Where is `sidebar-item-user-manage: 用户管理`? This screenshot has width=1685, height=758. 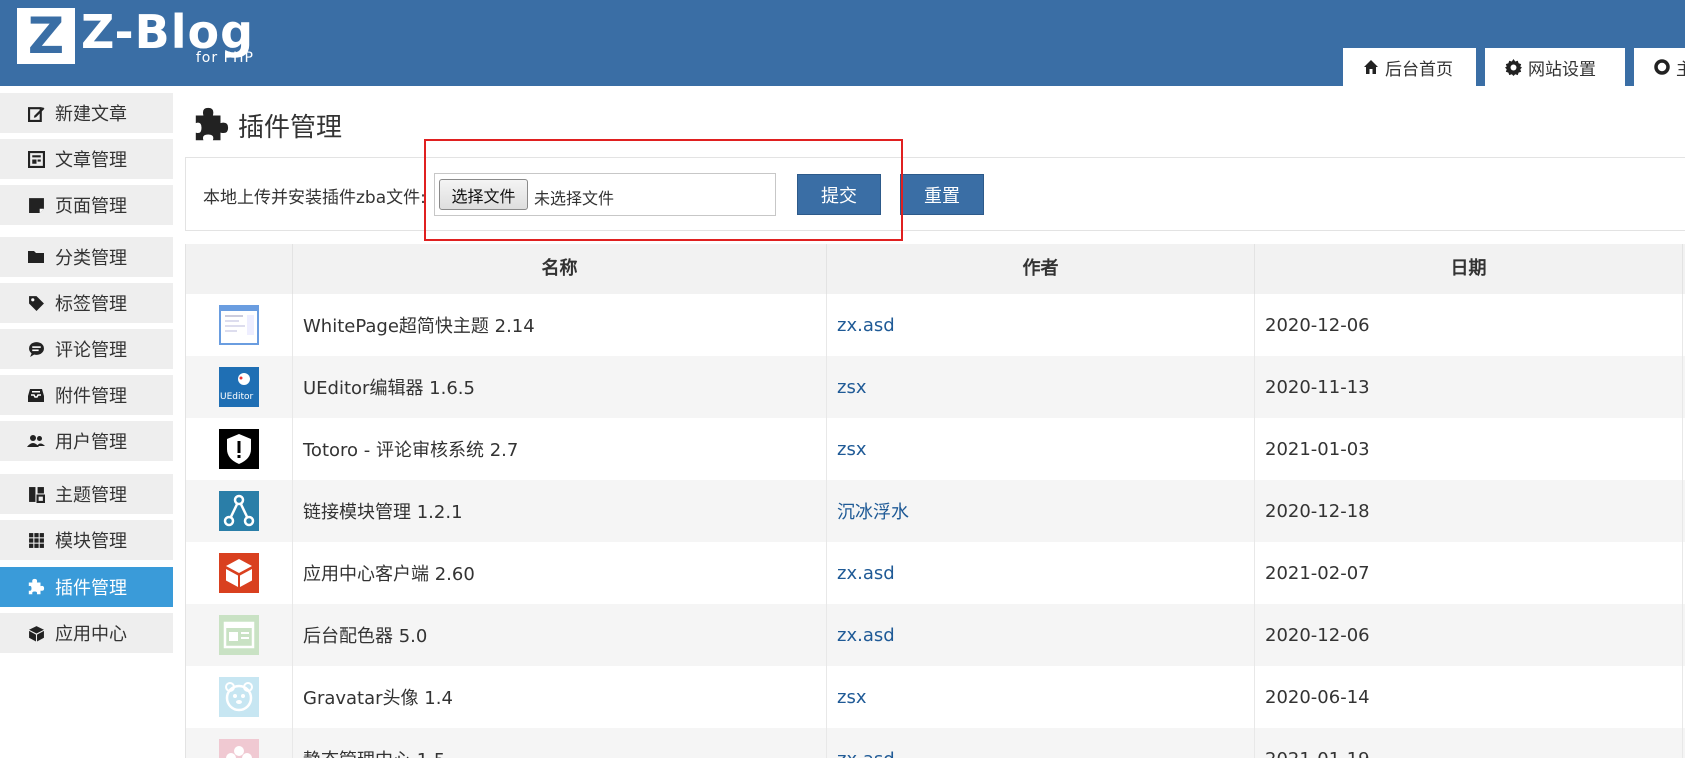
sidebar-item-user-manage: 用户管理 is located at coordinates (86, 441).